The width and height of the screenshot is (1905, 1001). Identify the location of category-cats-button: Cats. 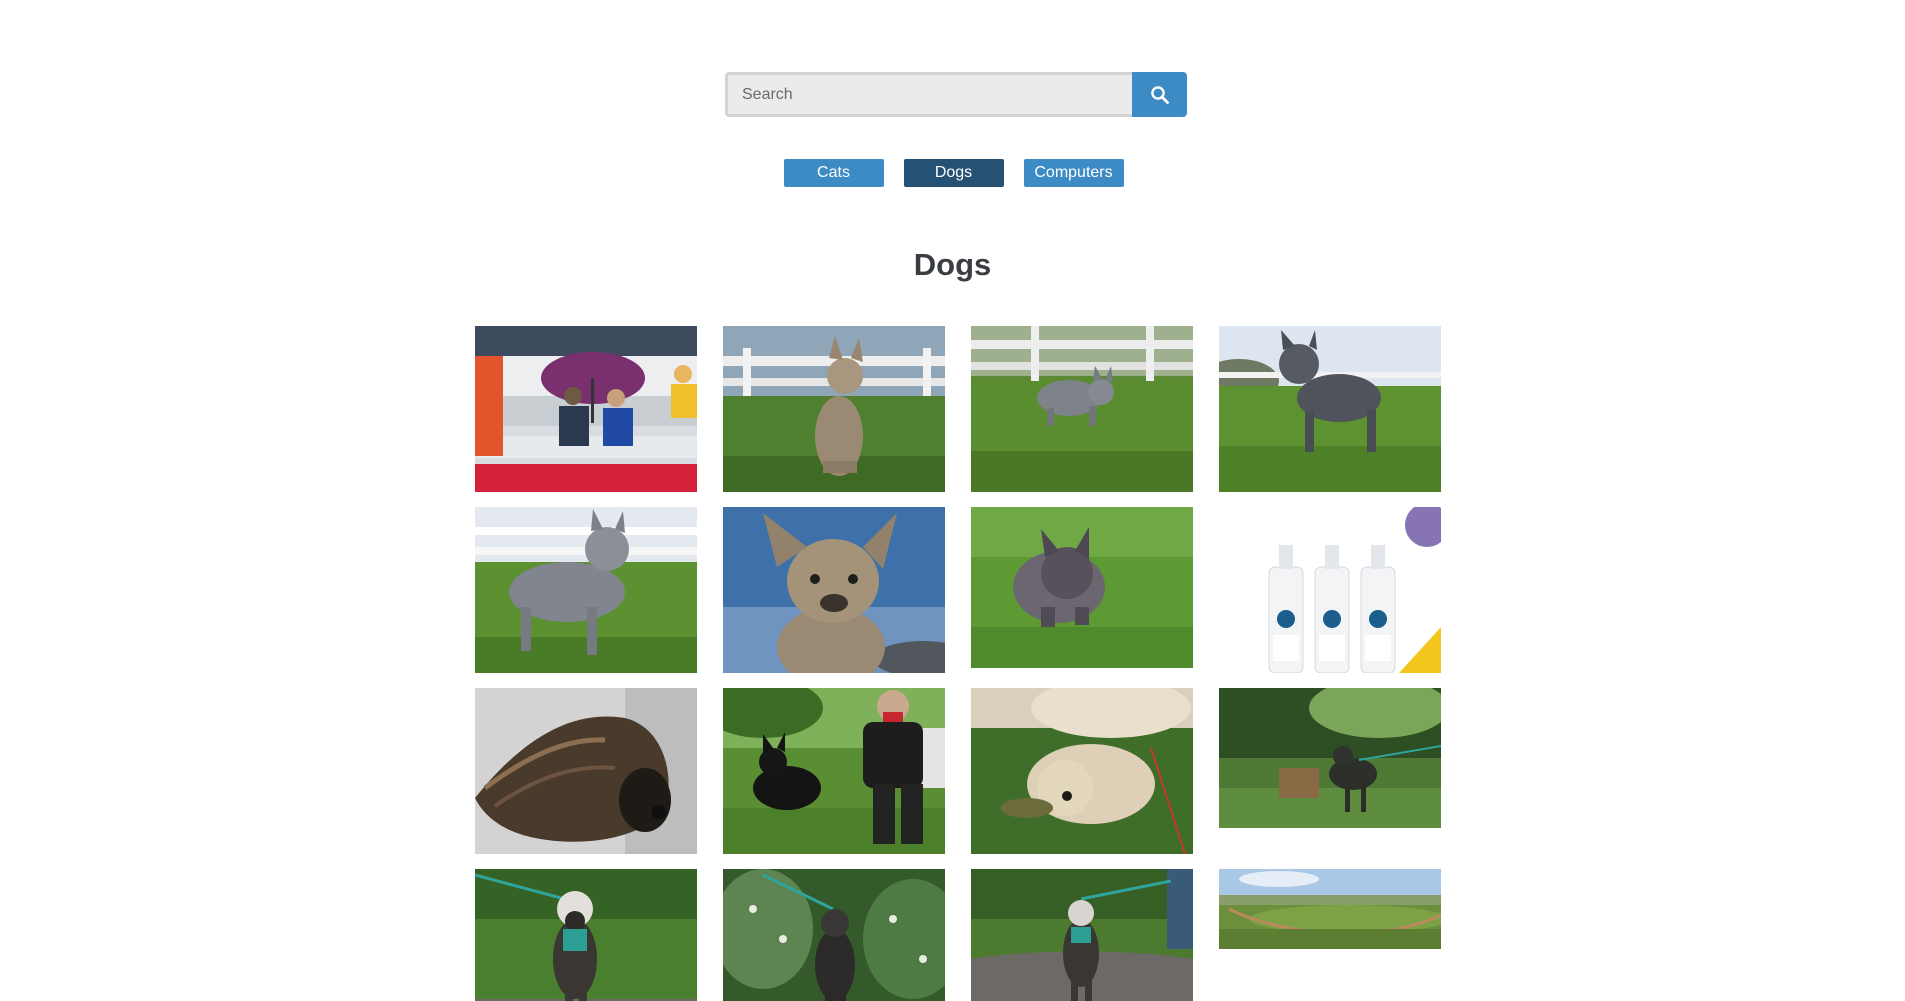
(833, 173).